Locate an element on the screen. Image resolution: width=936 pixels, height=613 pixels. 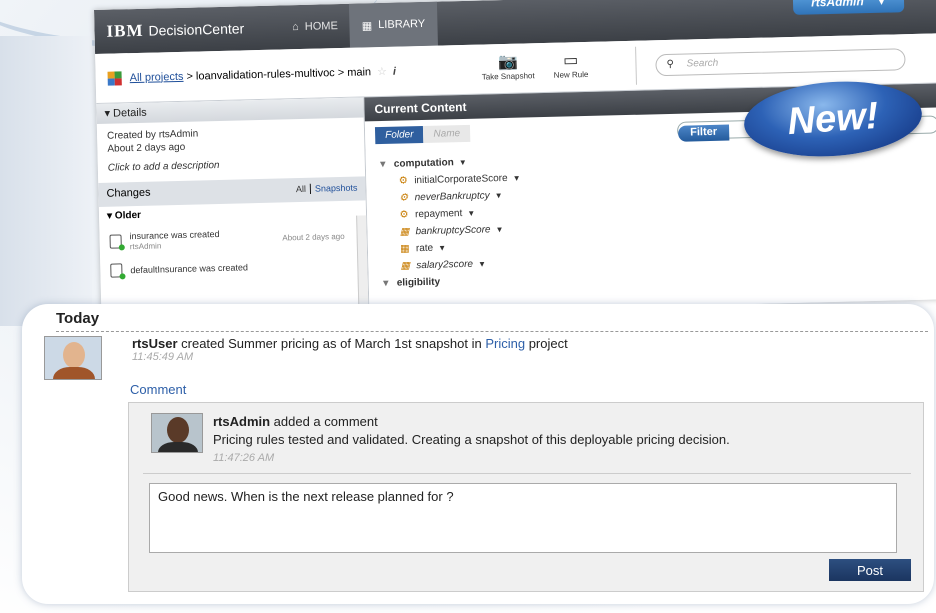
ibm-logo: IBM is located at coordinates (125, 30).